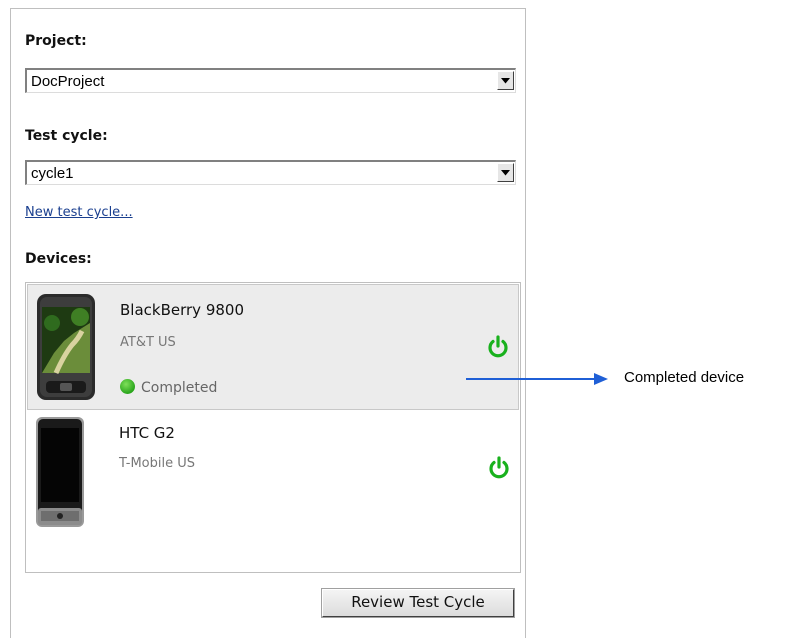 The width and height of the screenshot is (793, 638). I want to click on device-carrier: T-Mobile US, so click(157, 463).